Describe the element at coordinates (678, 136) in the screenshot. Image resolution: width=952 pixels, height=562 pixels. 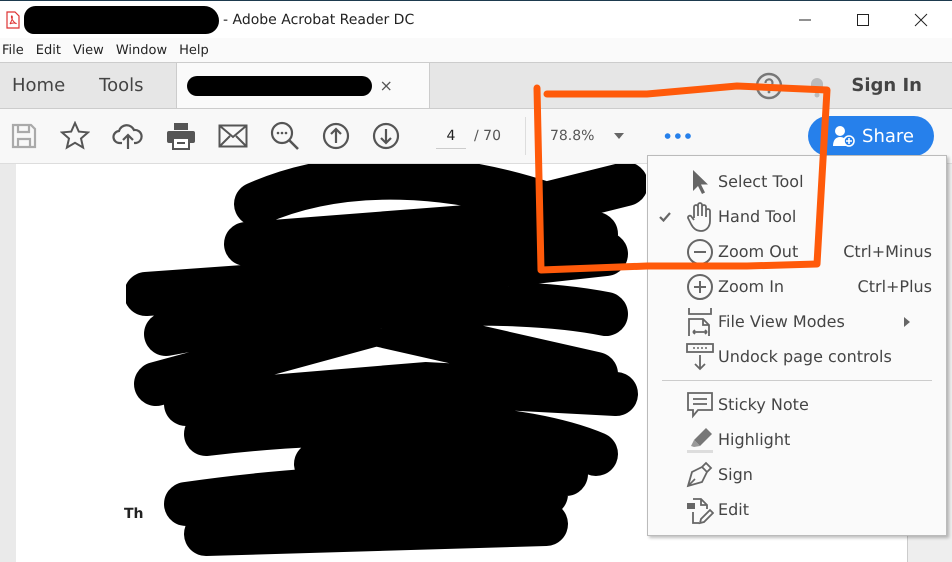
I see `more-tools-button: •••` at that location.